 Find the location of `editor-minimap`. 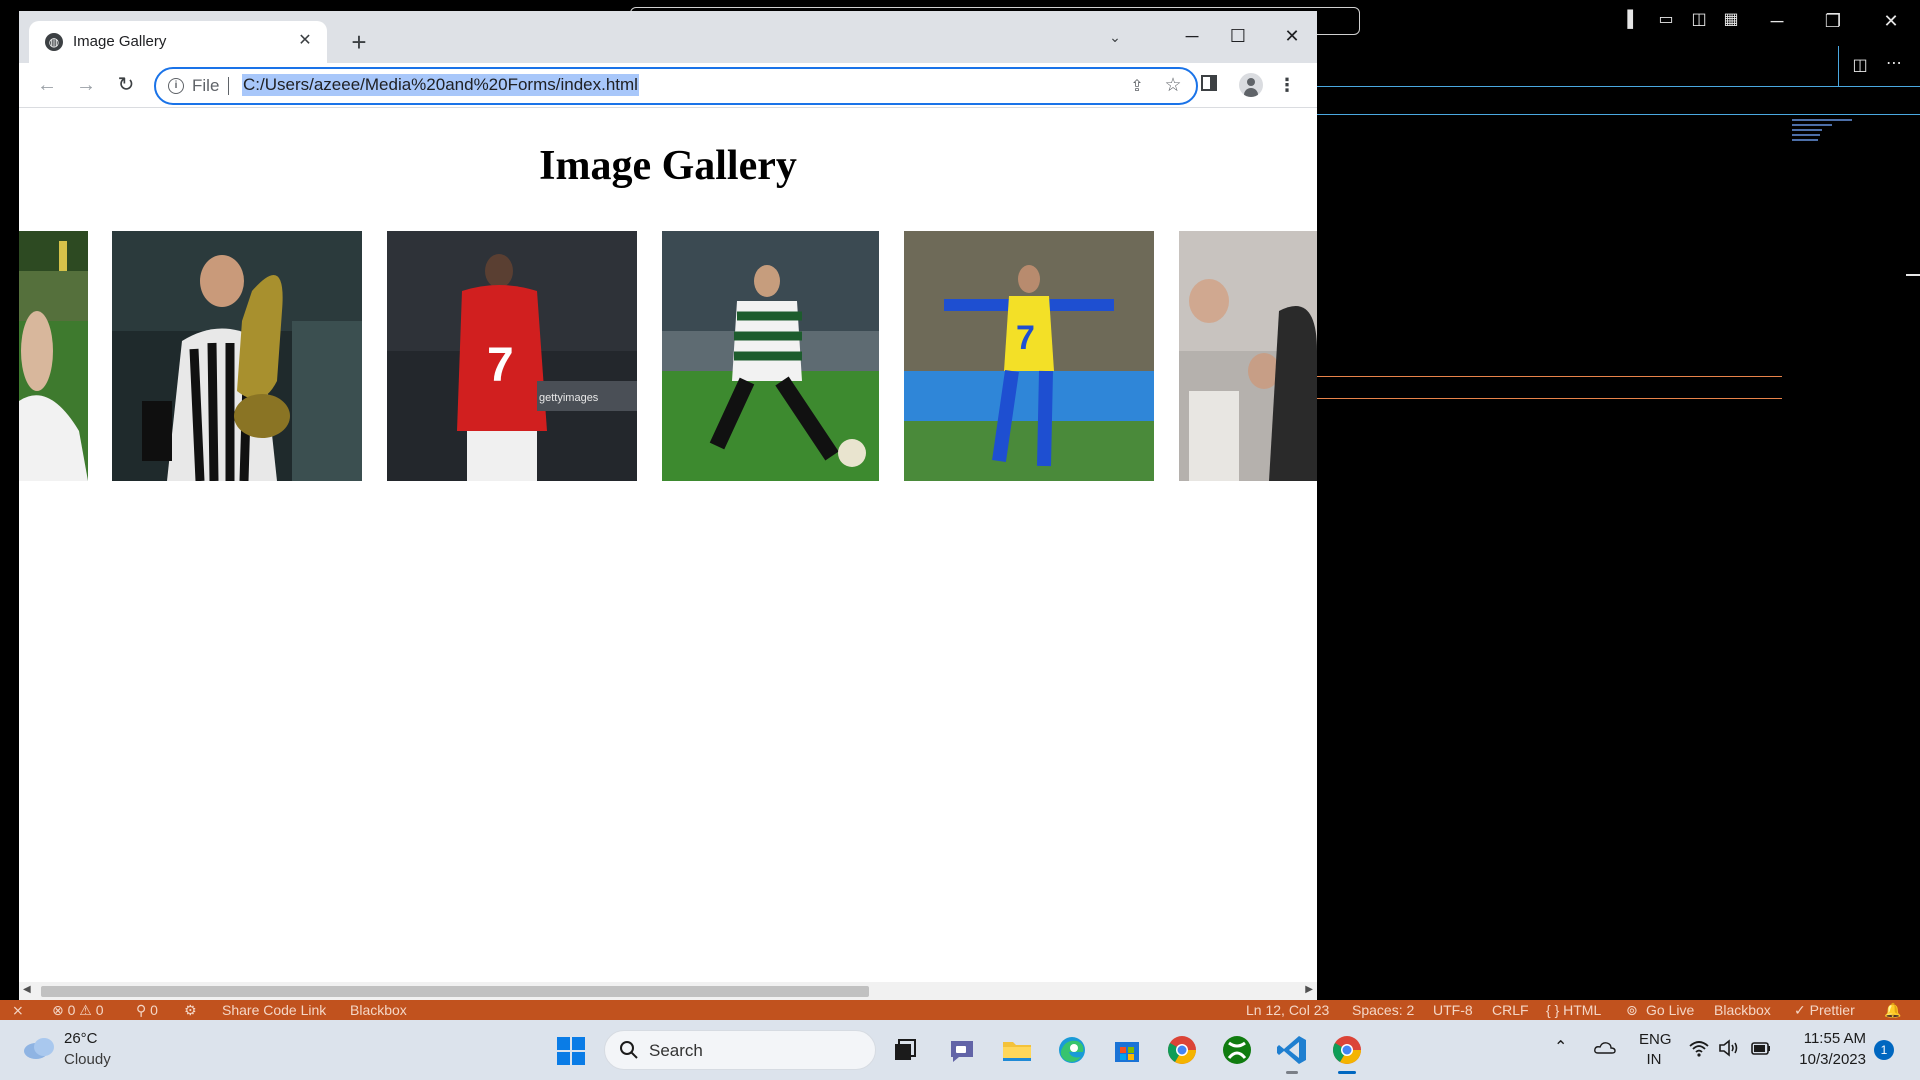

editor-minimap is located at coordinates (1828, 138).